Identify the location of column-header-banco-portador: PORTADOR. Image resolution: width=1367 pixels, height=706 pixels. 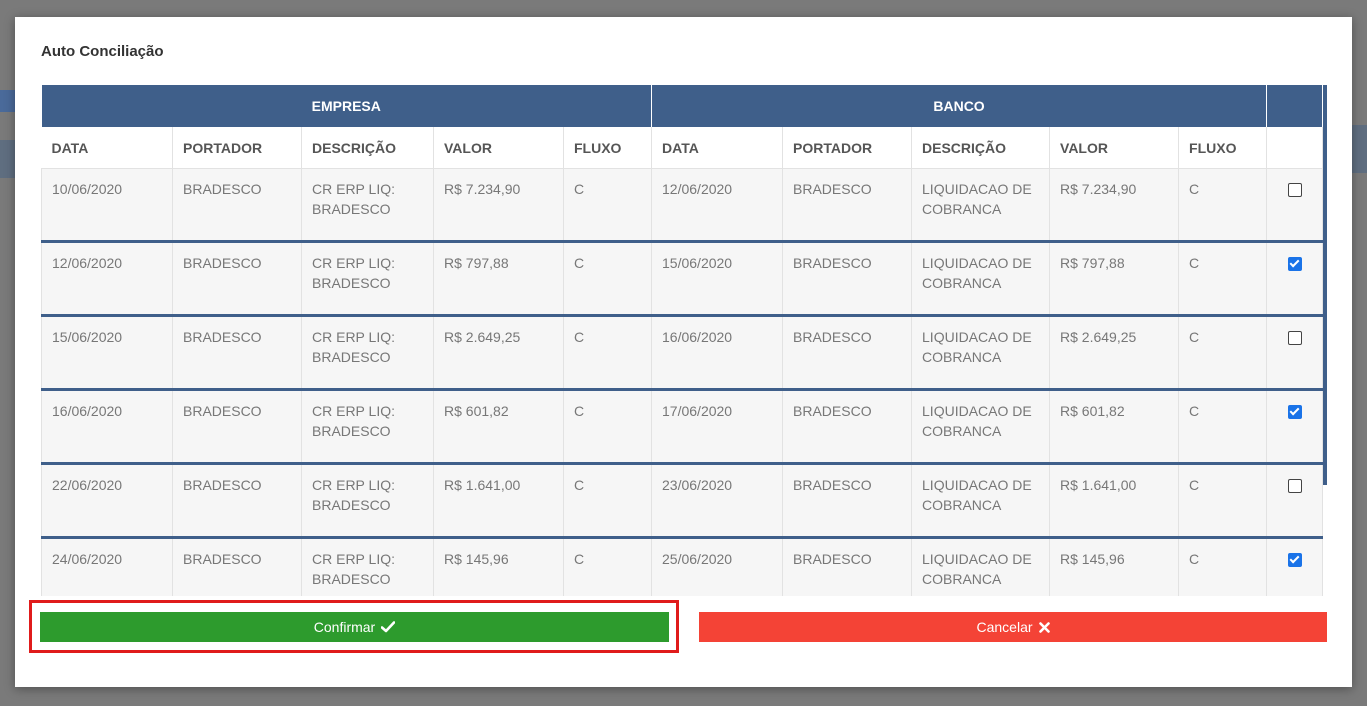
(847, 148).